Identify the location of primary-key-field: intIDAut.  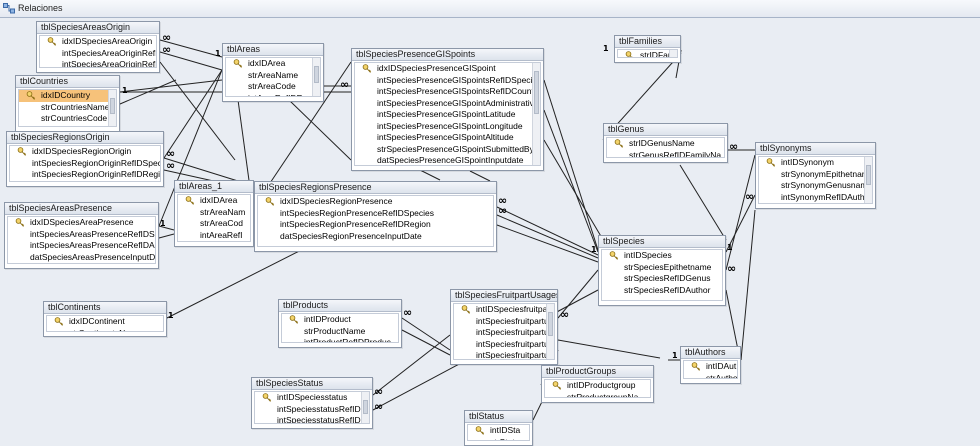
(710, 367).